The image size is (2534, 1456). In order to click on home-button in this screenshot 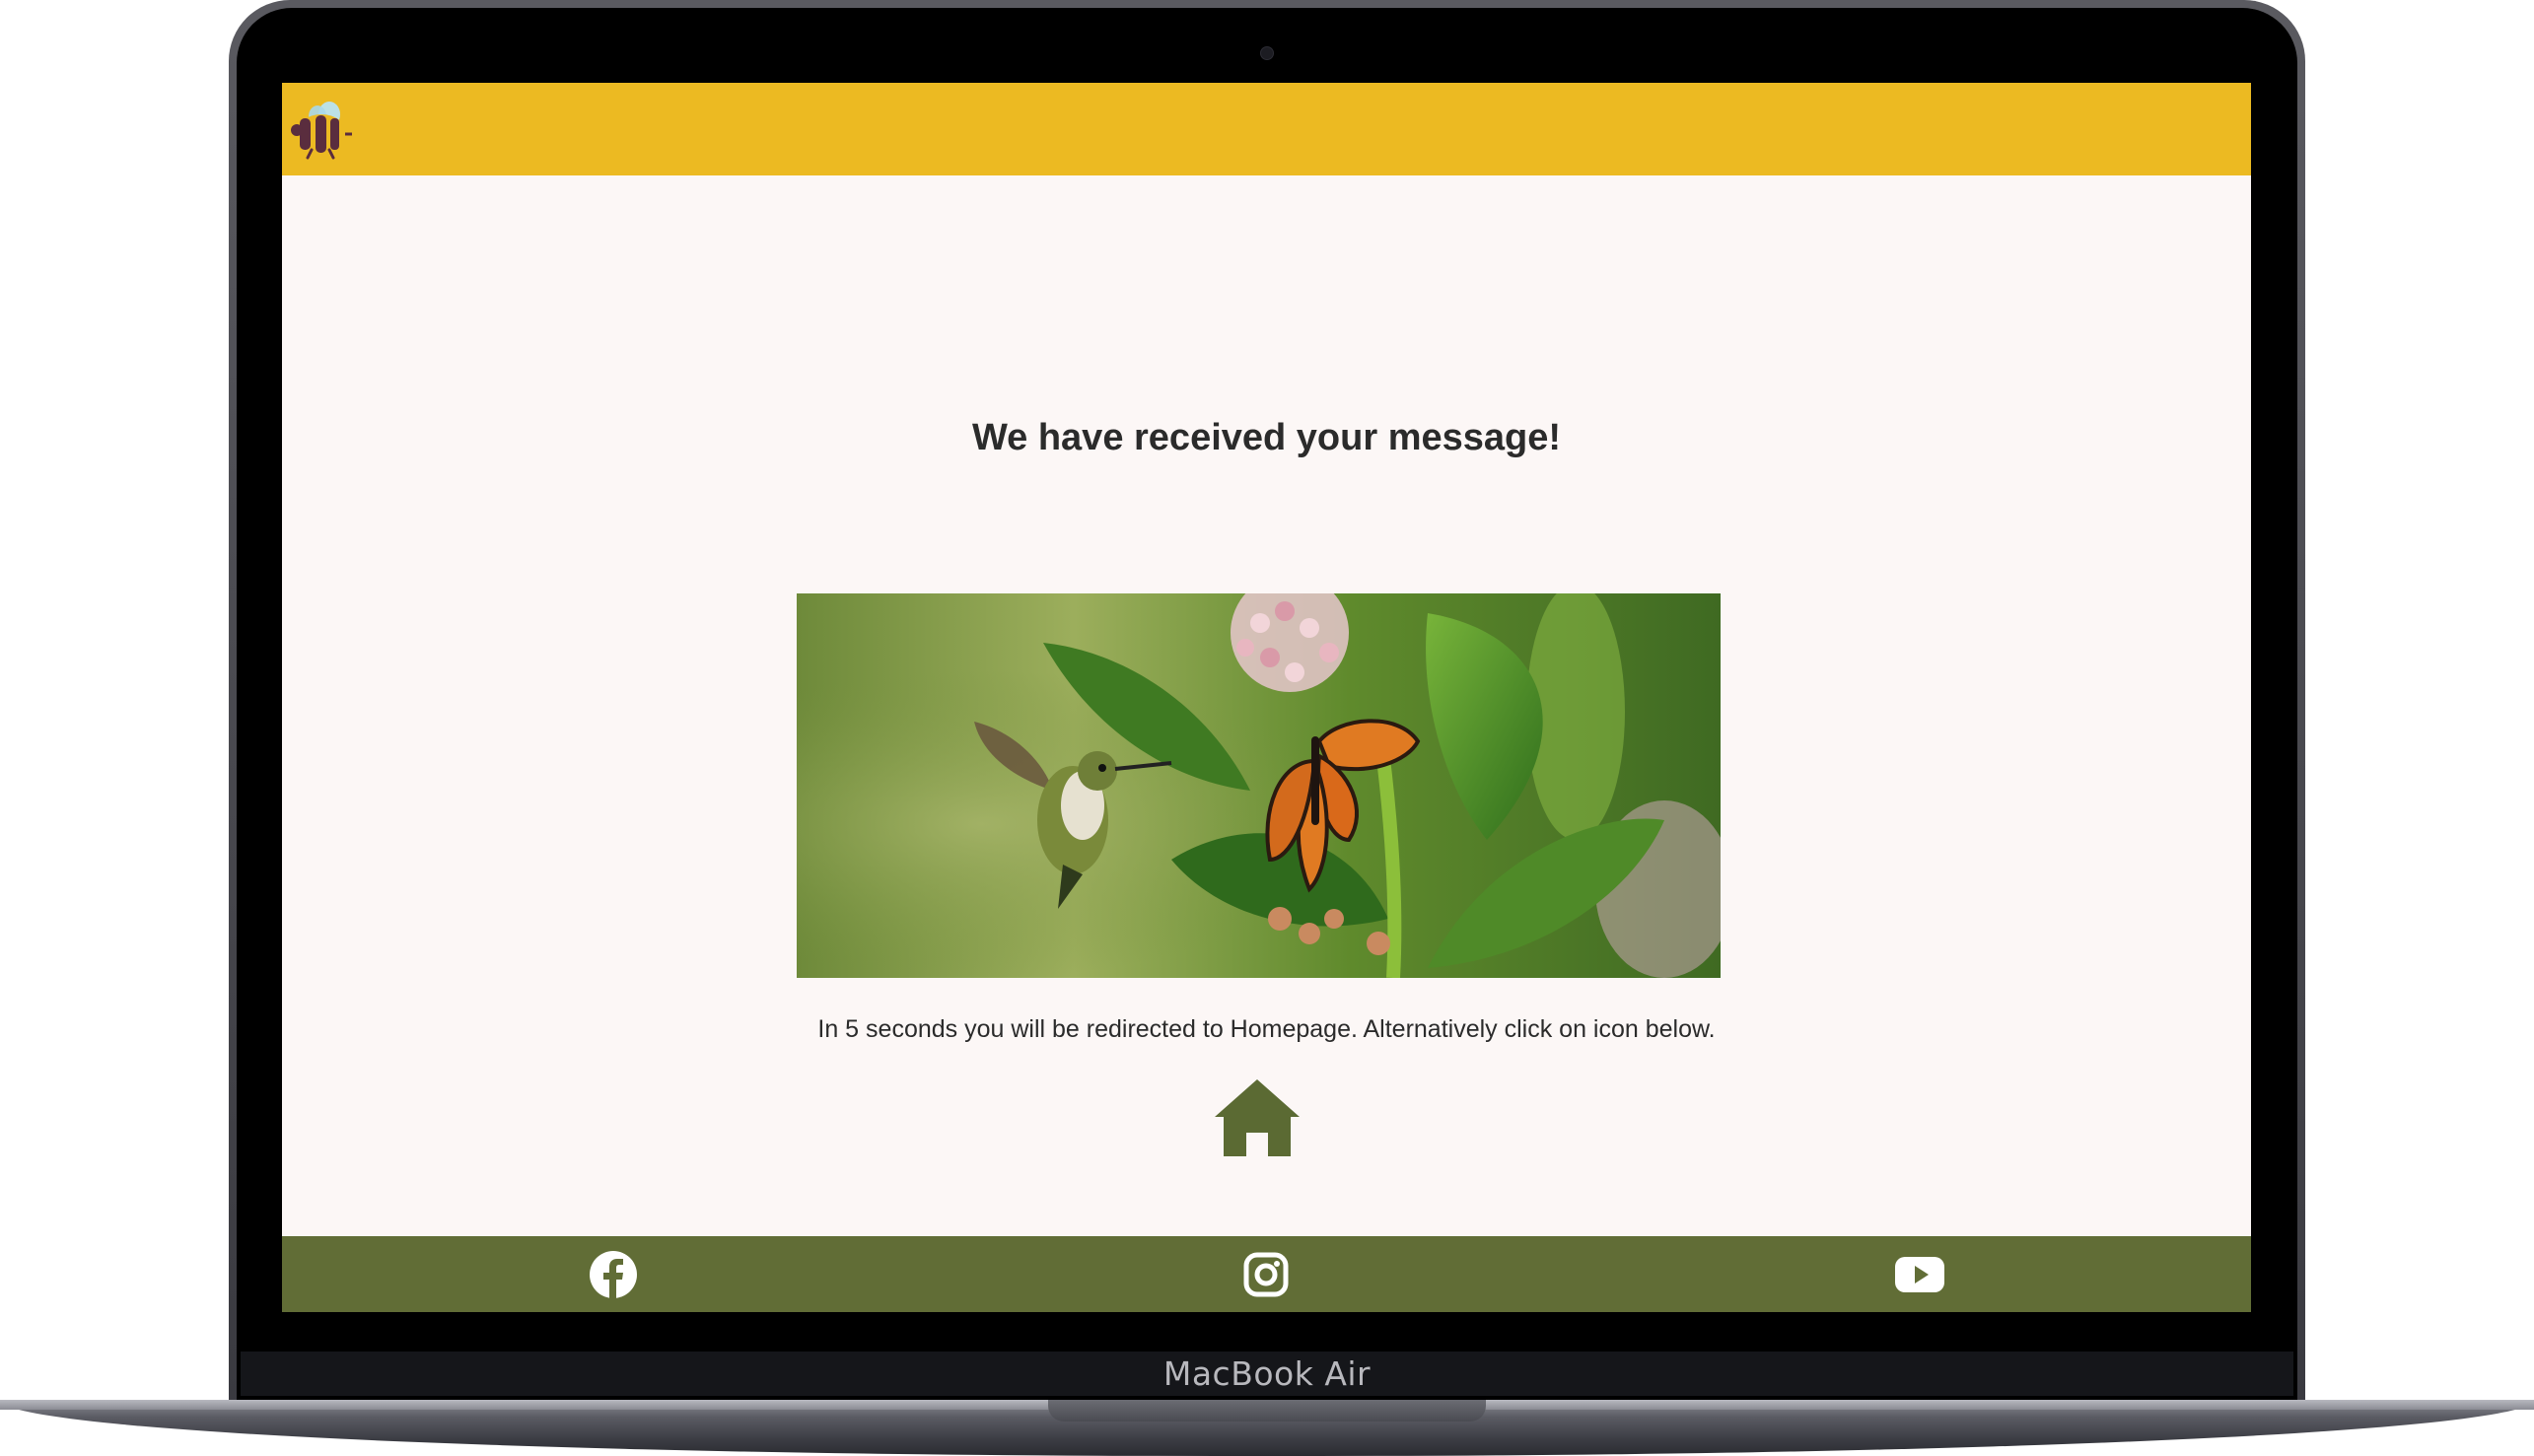, I will do `click(1258, 1117)`.